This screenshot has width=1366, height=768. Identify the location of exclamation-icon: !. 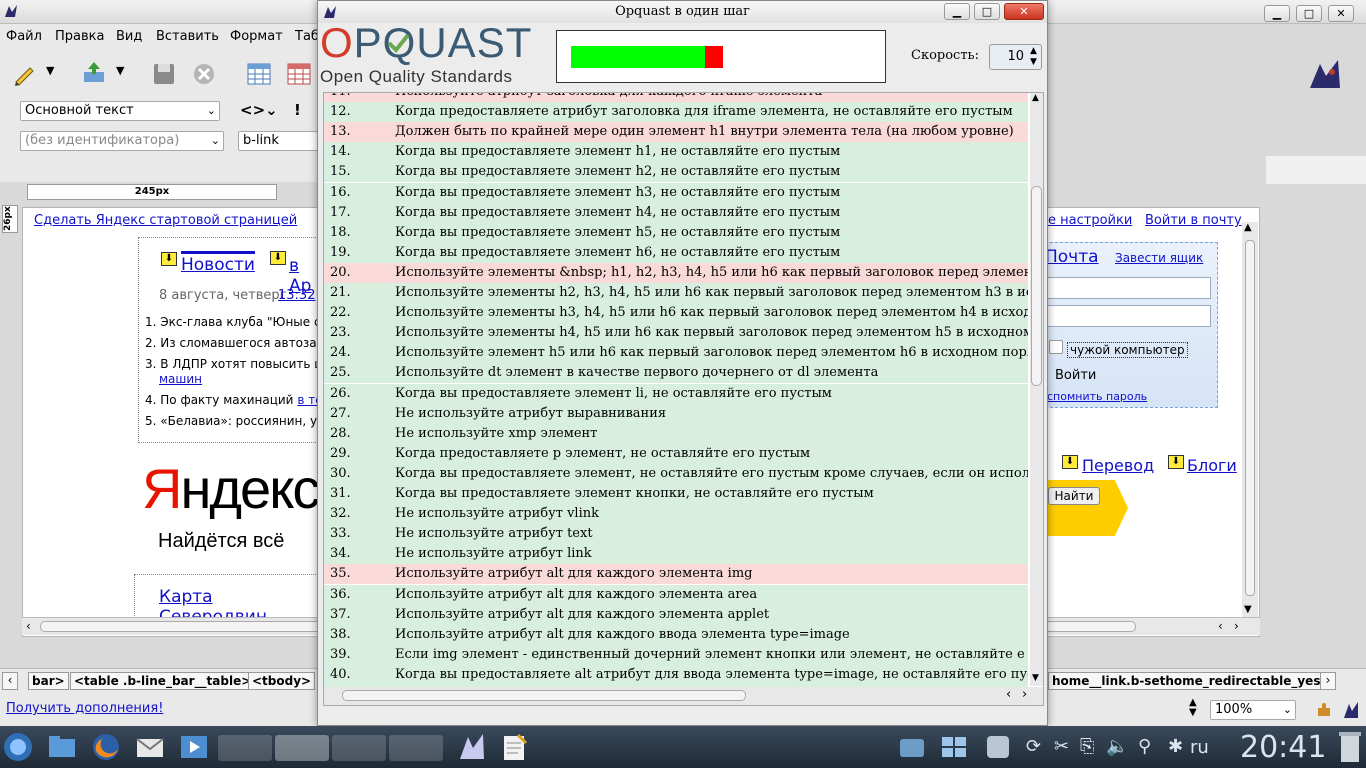
(297, 110).